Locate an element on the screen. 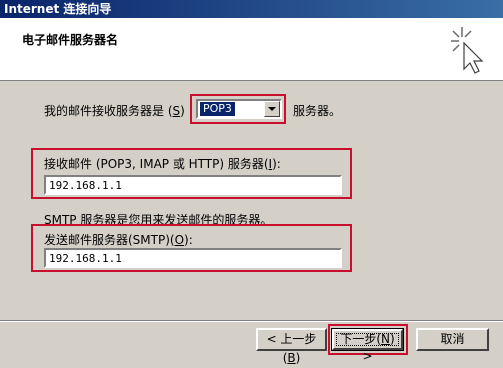 Image resolution: width=503 pixels, height=368 pixels. outgoing-server-input: 192.168.1.1 is located at coordinates (193, 258).